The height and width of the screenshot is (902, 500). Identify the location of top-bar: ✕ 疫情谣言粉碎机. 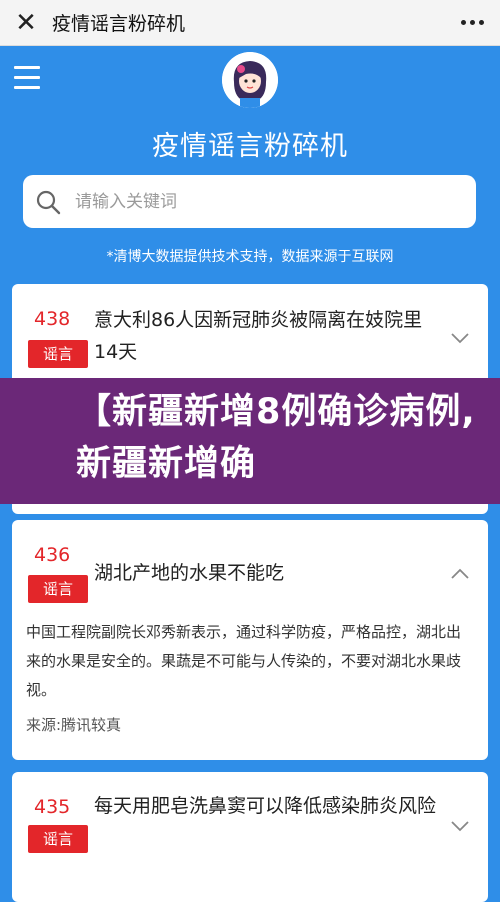
(250, 23).